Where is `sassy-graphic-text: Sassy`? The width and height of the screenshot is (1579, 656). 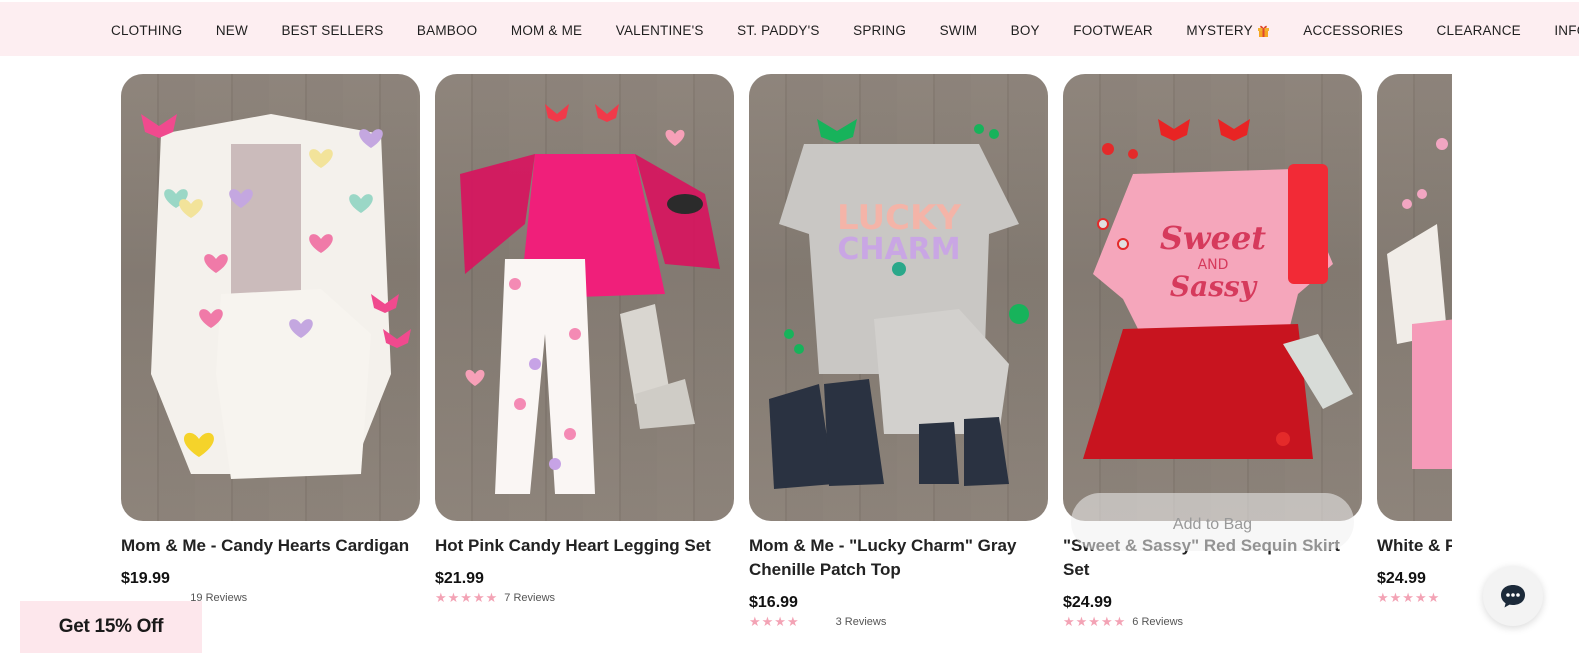
sassy-graphic-text: Sassy is located at coordinates (1214, 286).